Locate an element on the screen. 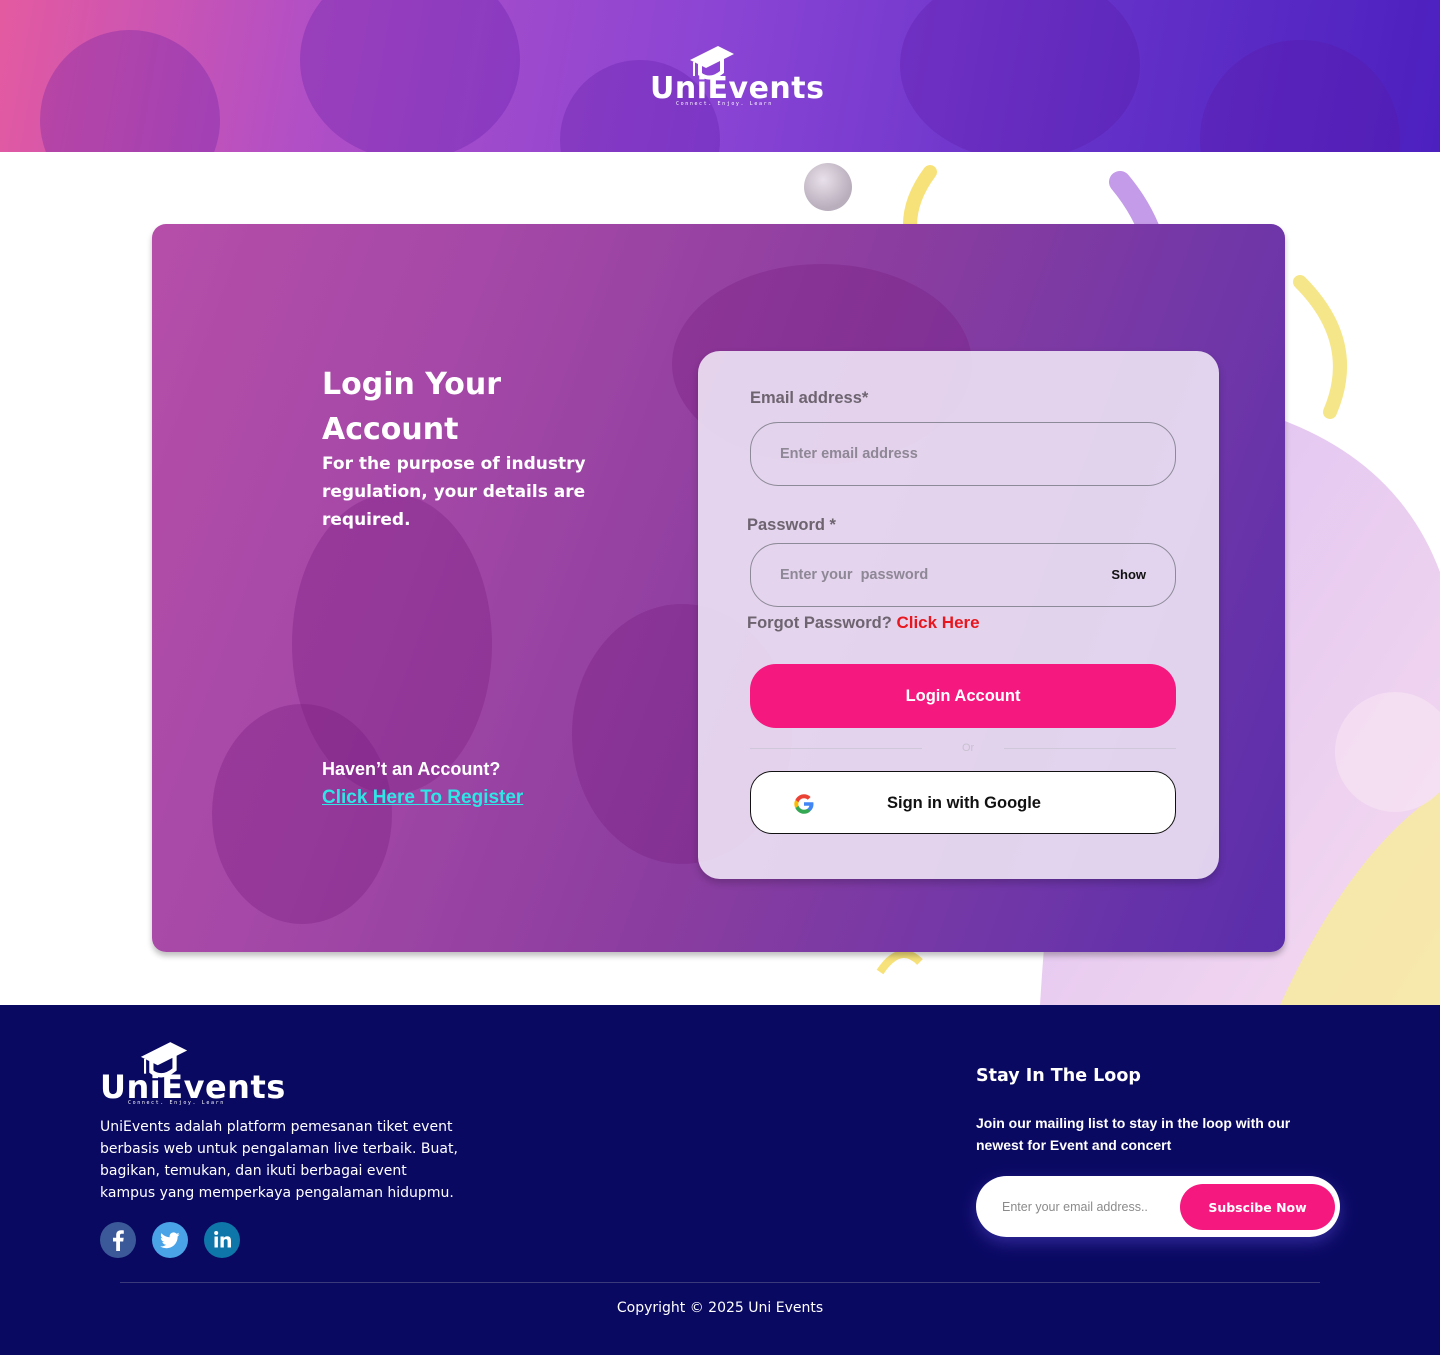  linkedin-link is located at coordinates (222, 1240).